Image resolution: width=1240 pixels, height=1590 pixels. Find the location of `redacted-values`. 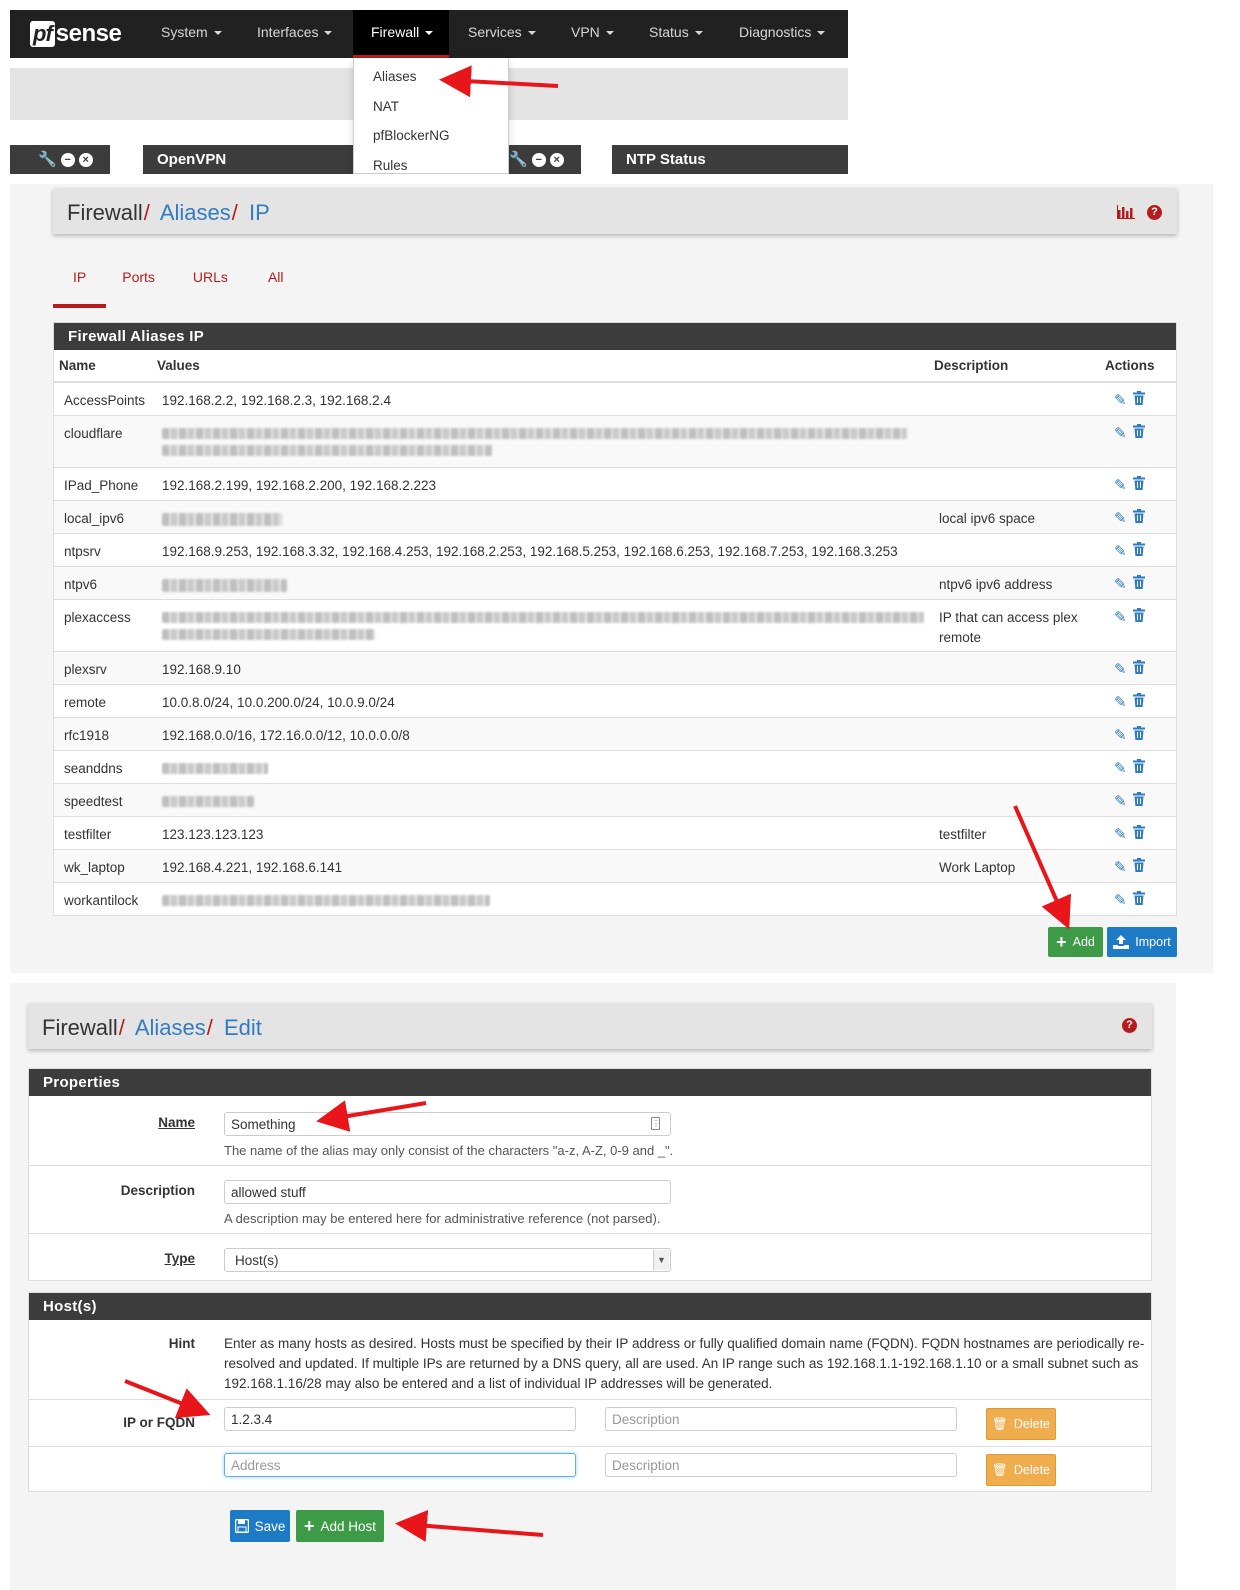

redacted-values is located at coordinates (326, 900).